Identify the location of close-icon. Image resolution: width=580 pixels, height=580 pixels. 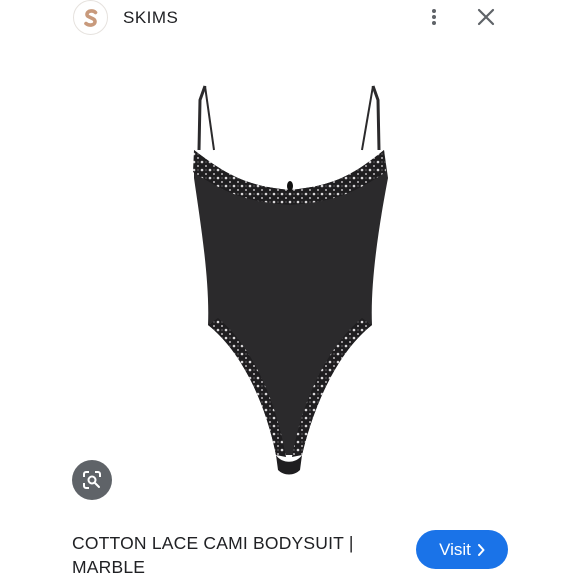
(486, 17).